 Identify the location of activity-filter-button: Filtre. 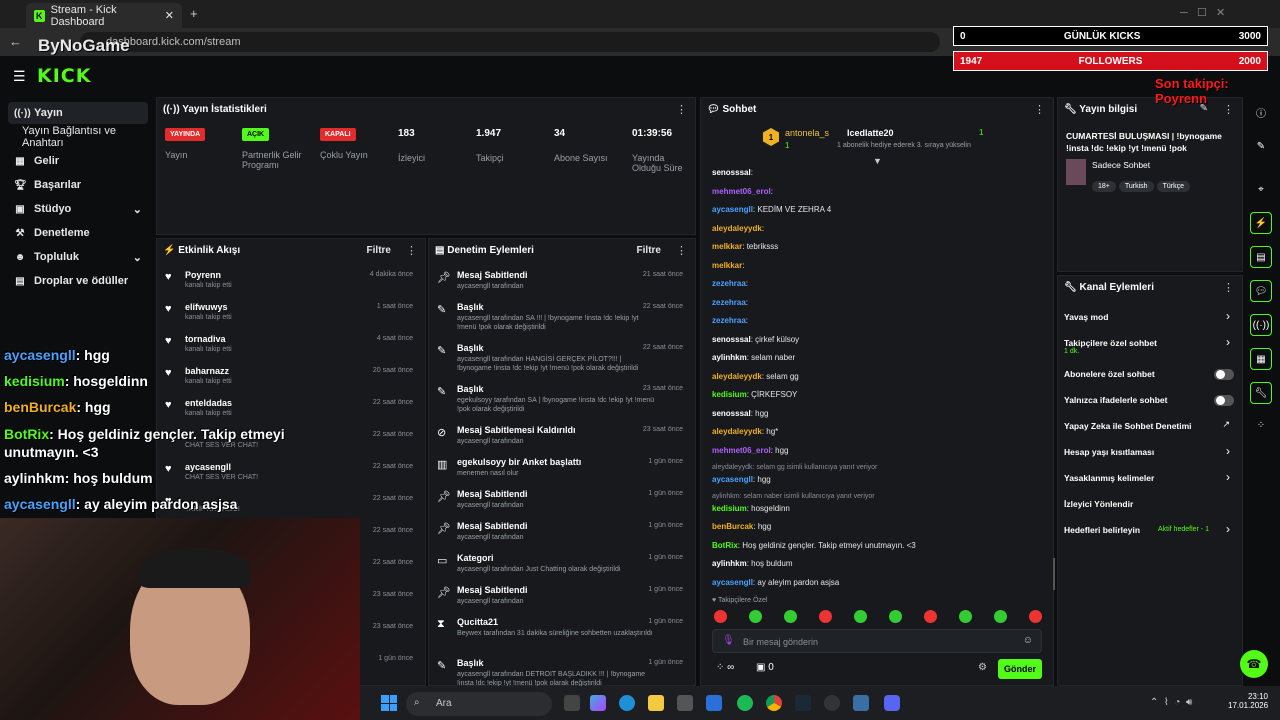
(379, 250).